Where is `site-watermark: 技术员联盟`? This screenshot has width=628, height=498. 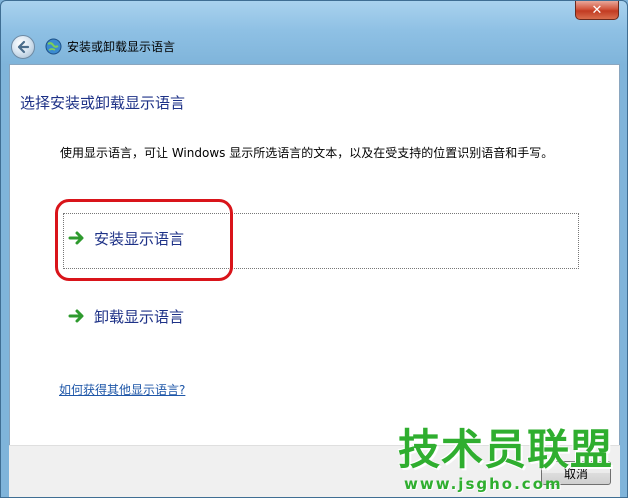
site-watermark: 技术员联盟 is located at coordinates (506, 449).